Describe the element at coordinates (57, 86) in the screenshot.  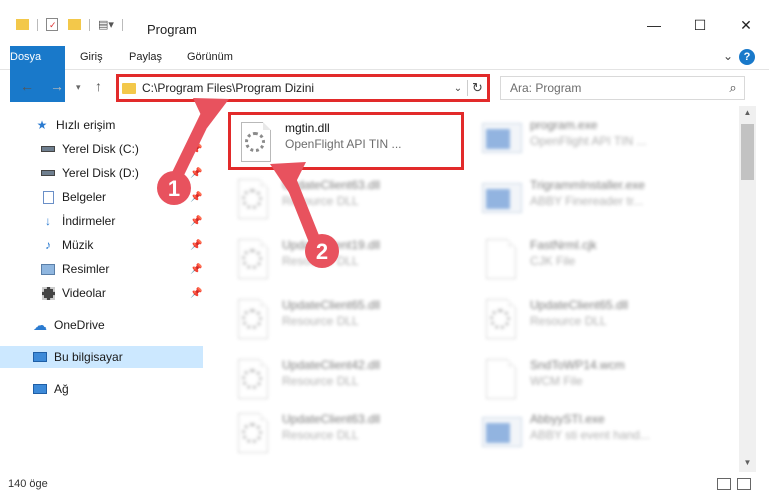
I see `forward-arrow-icon: →` at that location.